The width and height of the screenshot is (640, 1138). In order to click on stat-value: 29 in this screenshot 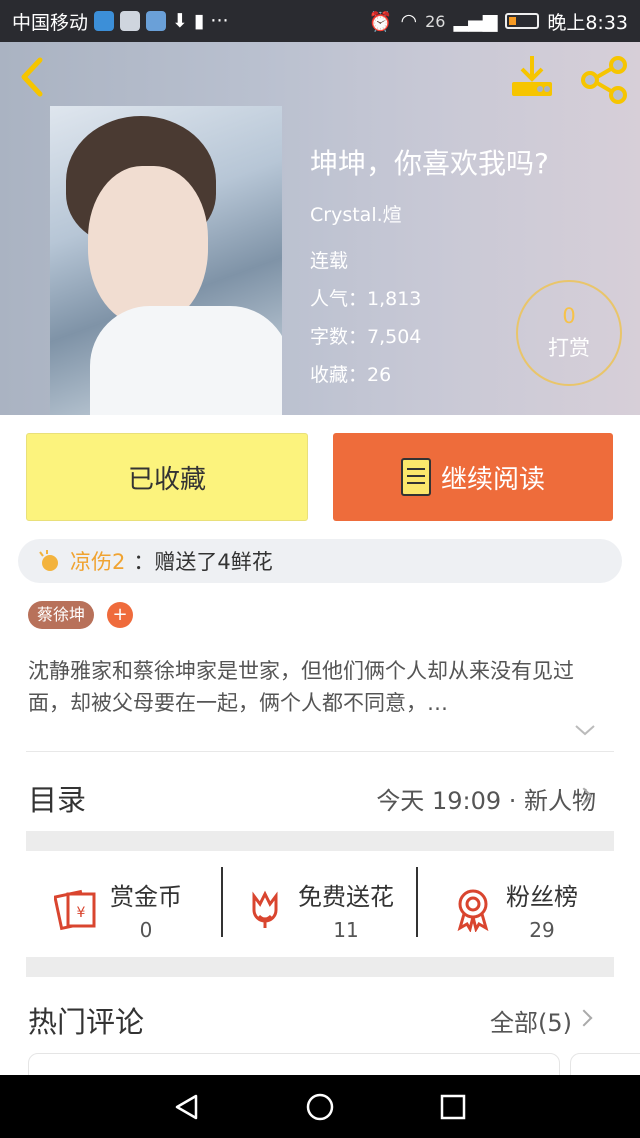, I will do `click(542, 929)`.